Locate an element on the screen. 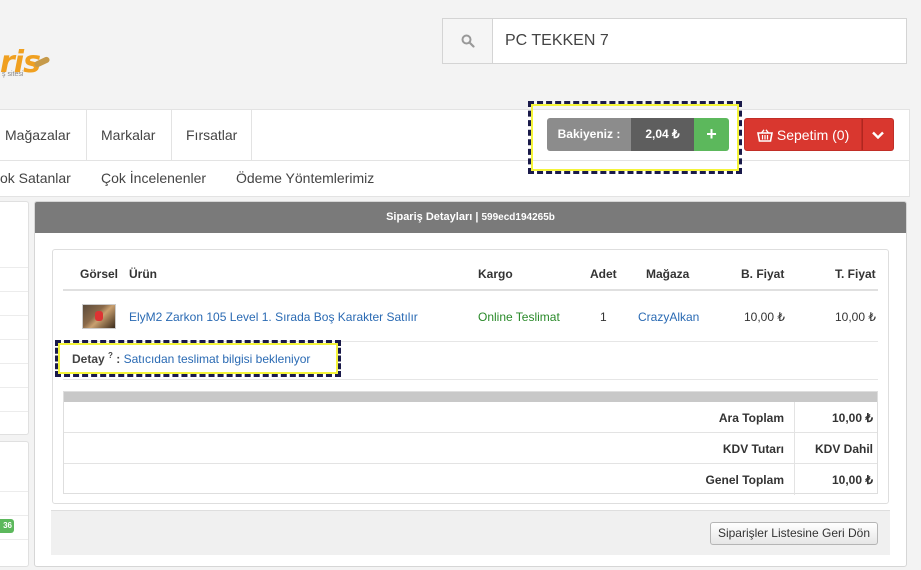  cart-label: Sepetim (0) is located at coordinates (813, 135).